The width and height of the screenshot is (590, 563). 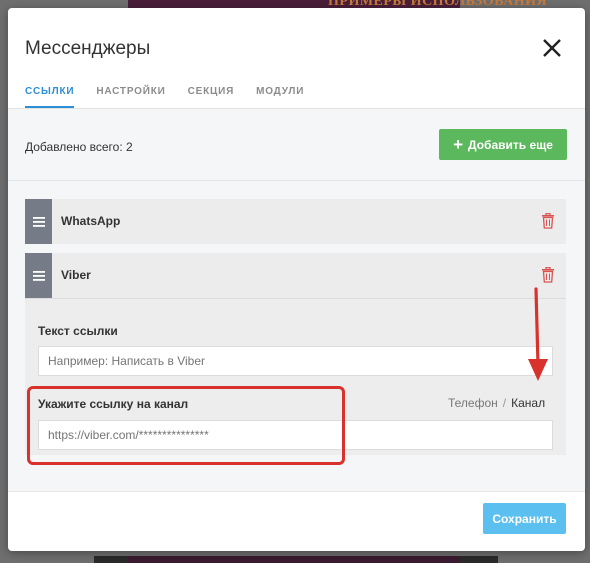 I want to click on annotation-highlight-box, so click(x=186, y=425).